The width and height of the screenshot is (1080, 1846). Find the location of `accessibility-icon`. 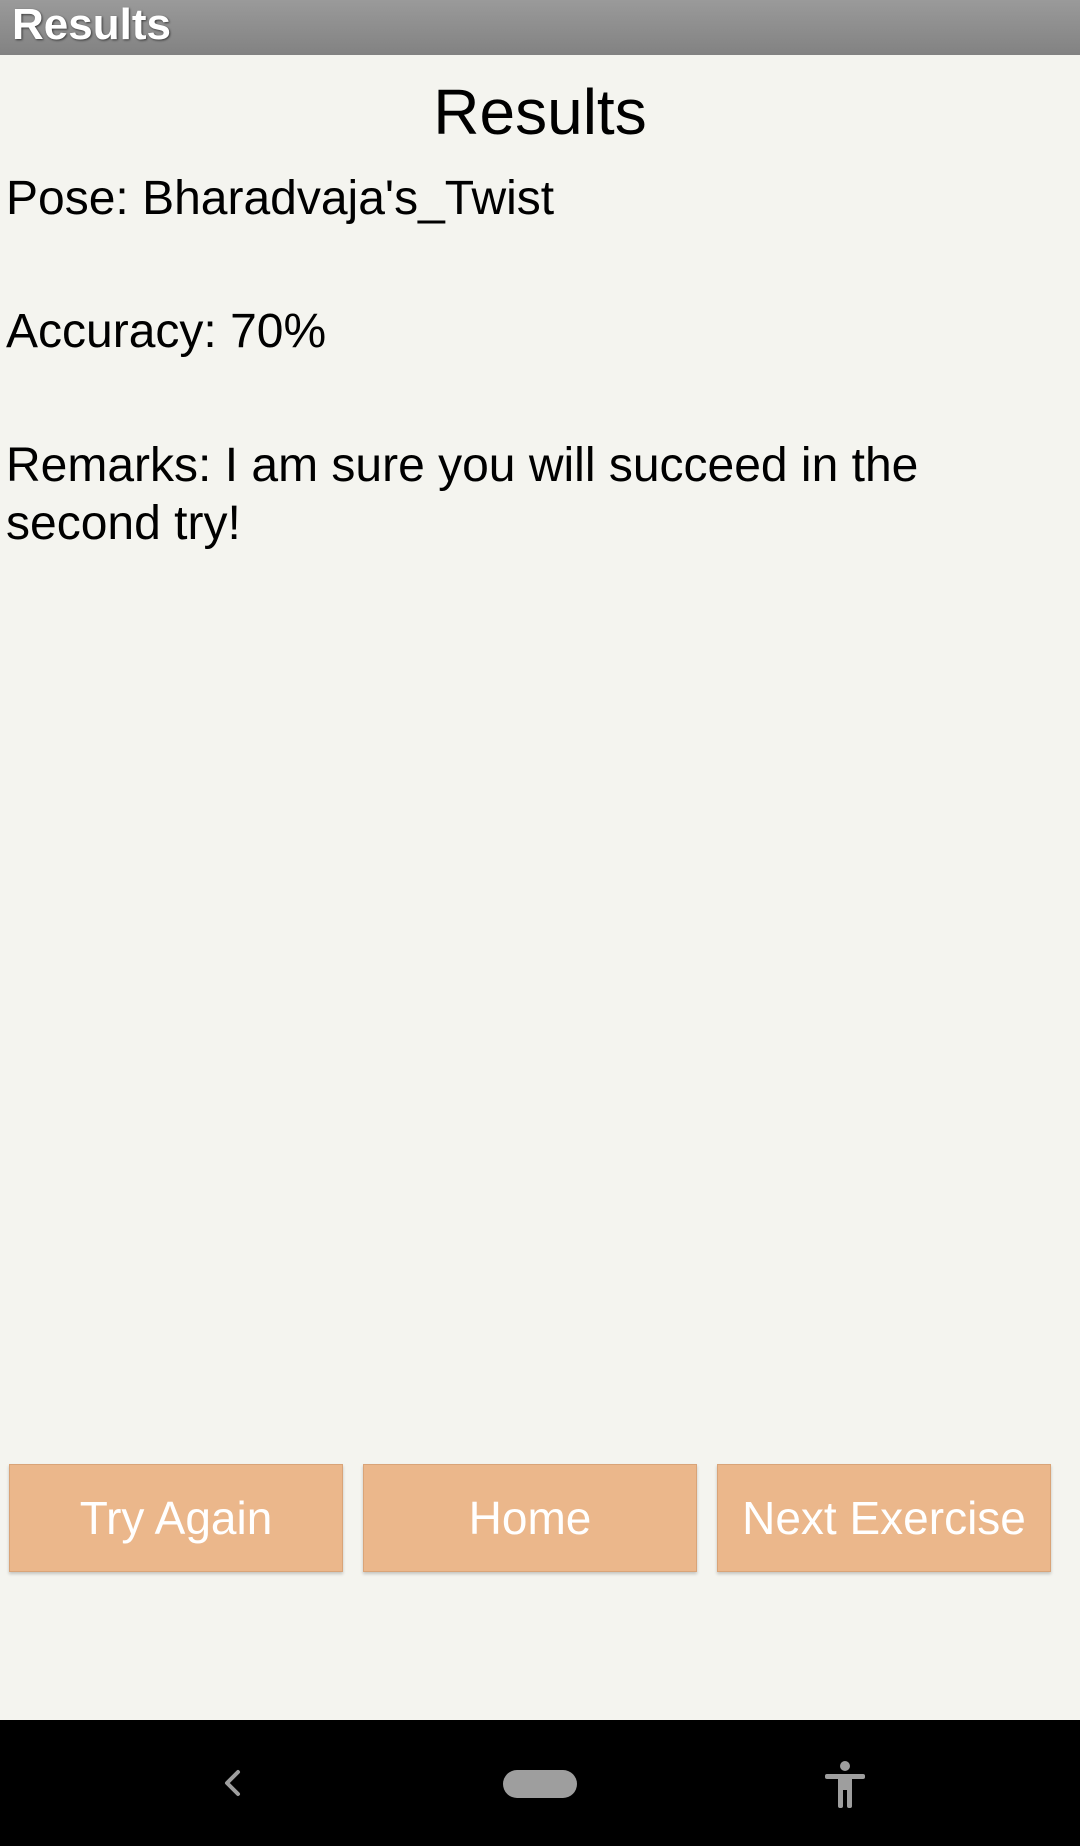

accessibility-icon is located at coordinates (845, 1784).